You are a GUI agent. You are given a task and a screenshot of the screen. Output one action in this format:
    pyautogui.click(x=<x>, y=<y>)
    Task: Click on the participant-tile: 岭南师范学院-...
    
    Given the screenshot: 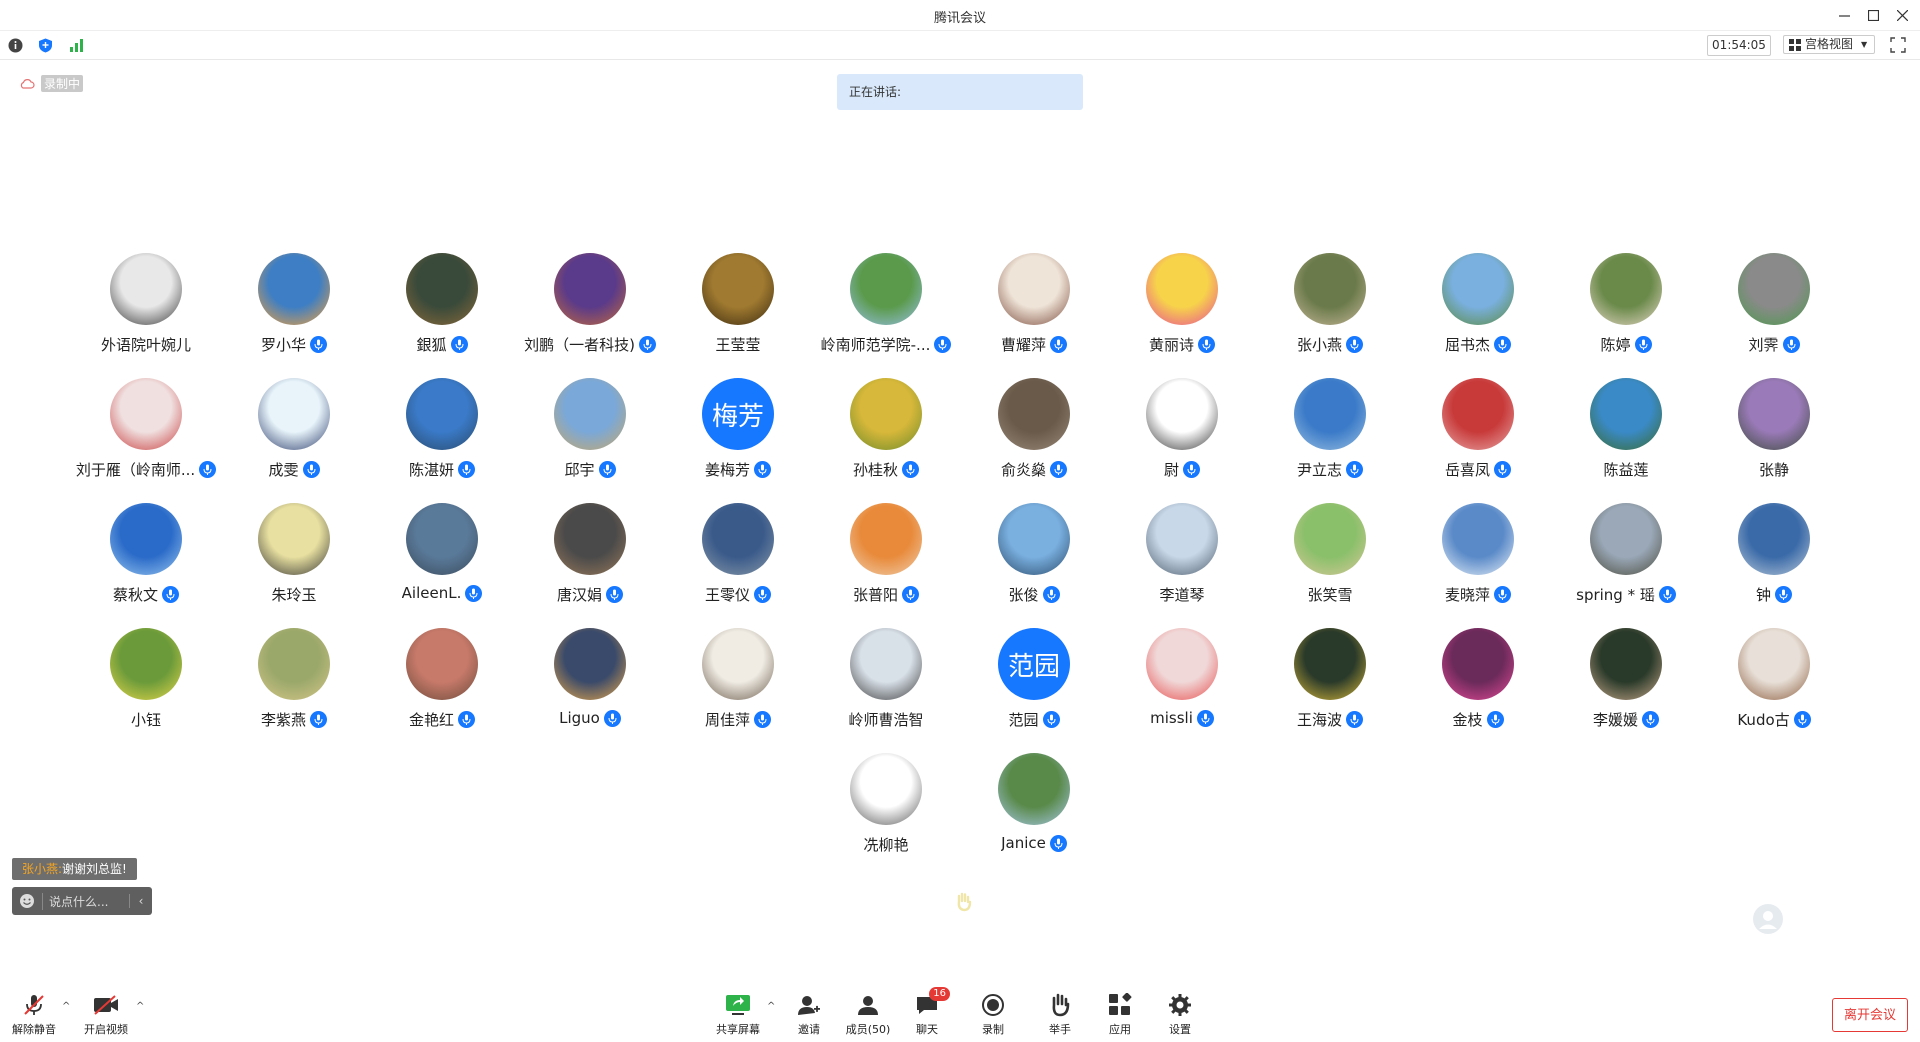 What is the action you would take?
    pyautogui.click(x=886, y=313)
    